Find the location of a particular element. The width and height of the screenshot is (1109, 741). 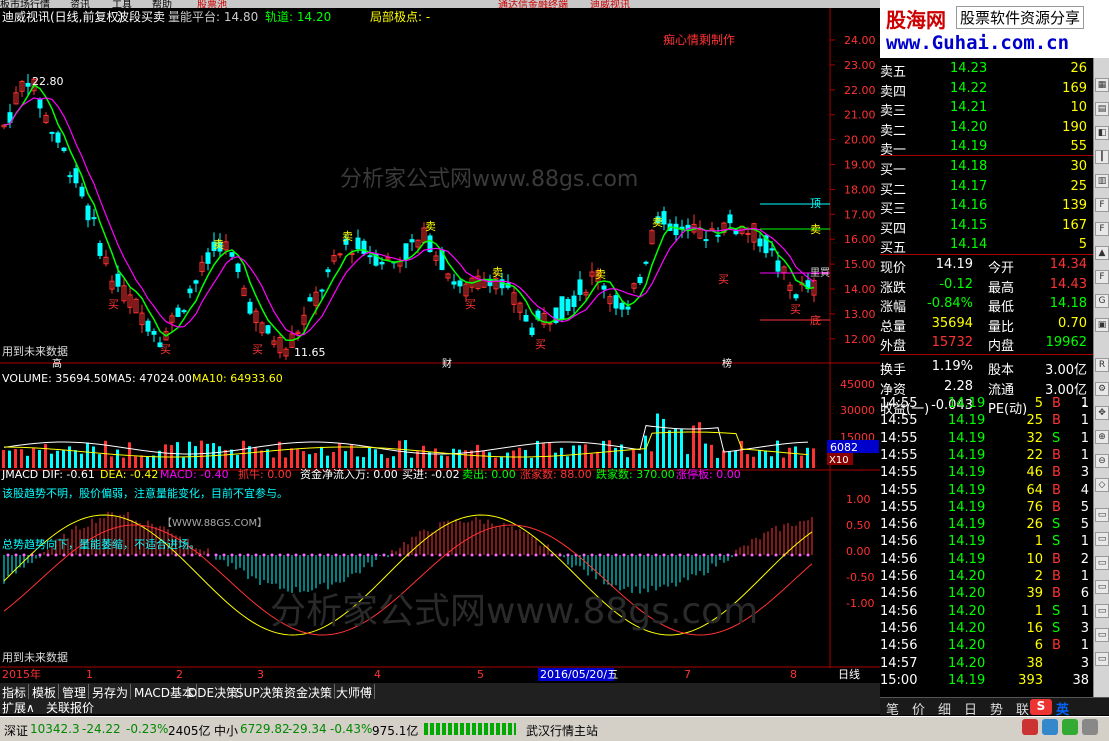

orderbook-label: 卖三 is located at coordinates (893, 112).